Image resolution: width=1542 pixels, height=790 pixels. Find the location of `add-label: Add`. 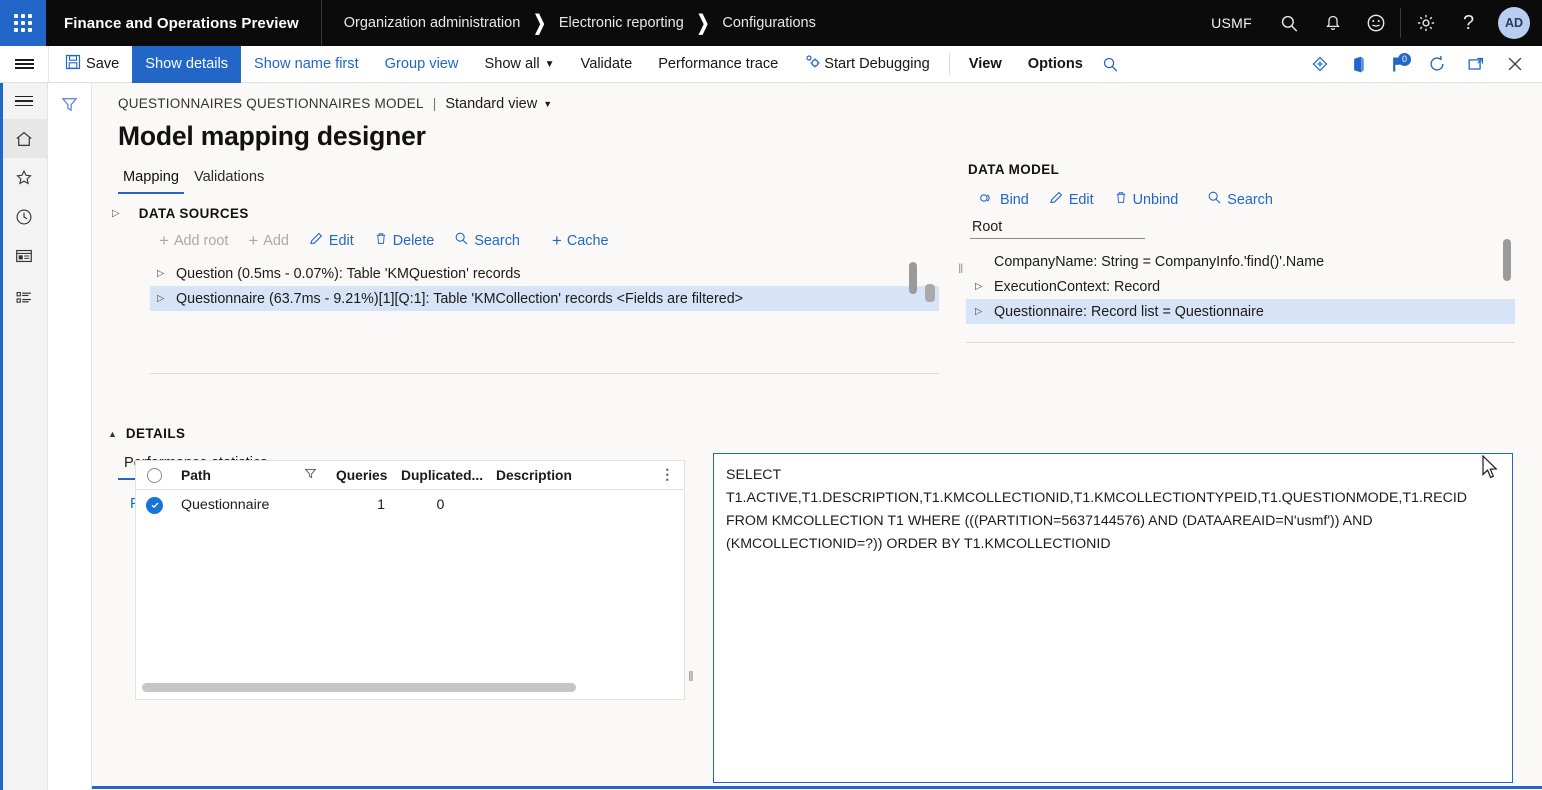

add-label: Add is located at coordinates (276, 240).